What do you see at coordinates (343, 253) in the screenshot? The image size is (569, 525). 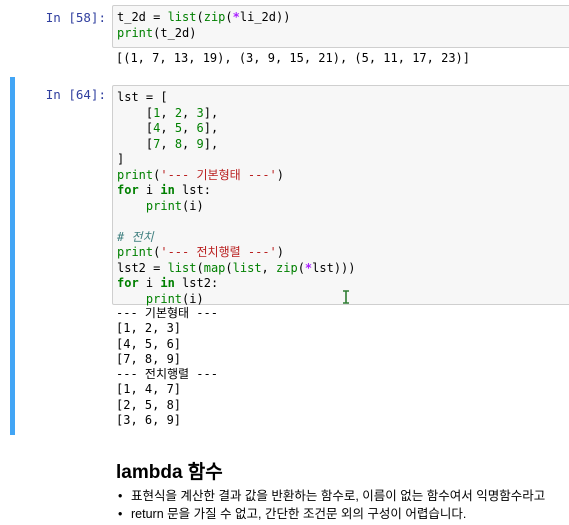 I see `code-line: print('--- 전치행렬 ---')` at bounding box center [343, 253].